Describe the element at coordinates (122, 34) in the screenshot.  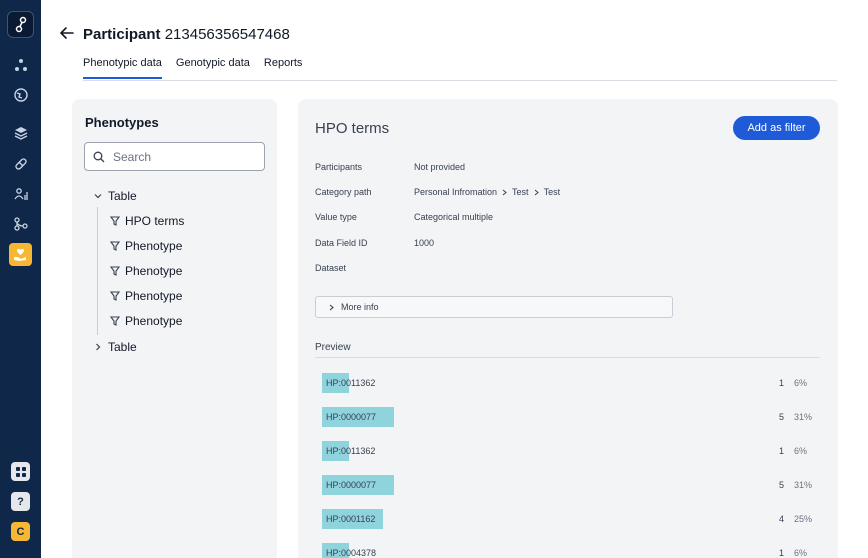
I see `page-title-prefix: Participant` at that location.